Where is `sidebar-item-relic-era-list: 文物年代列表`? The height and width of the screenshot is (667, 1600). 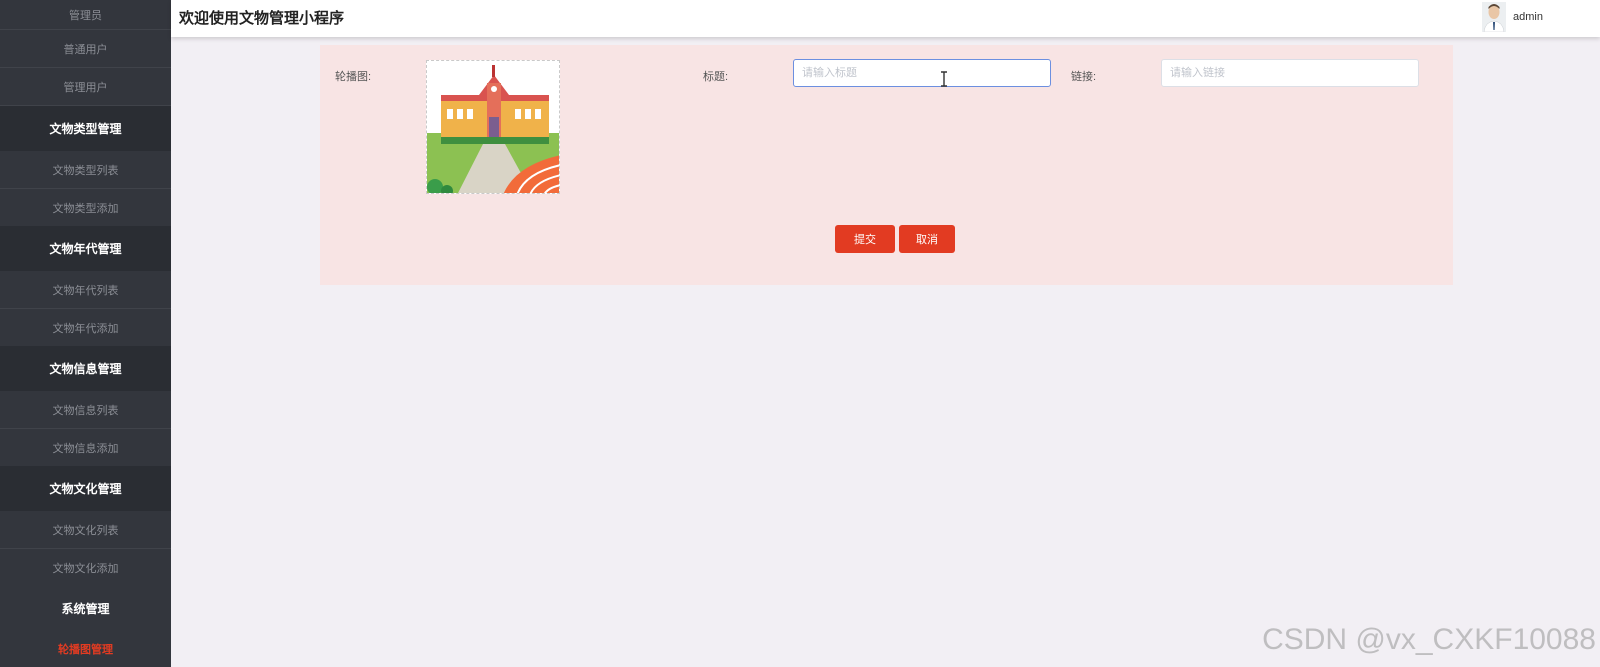 sidebar-item-relic-era-list: 文物年代列表 is located at coordinates (85, 290).